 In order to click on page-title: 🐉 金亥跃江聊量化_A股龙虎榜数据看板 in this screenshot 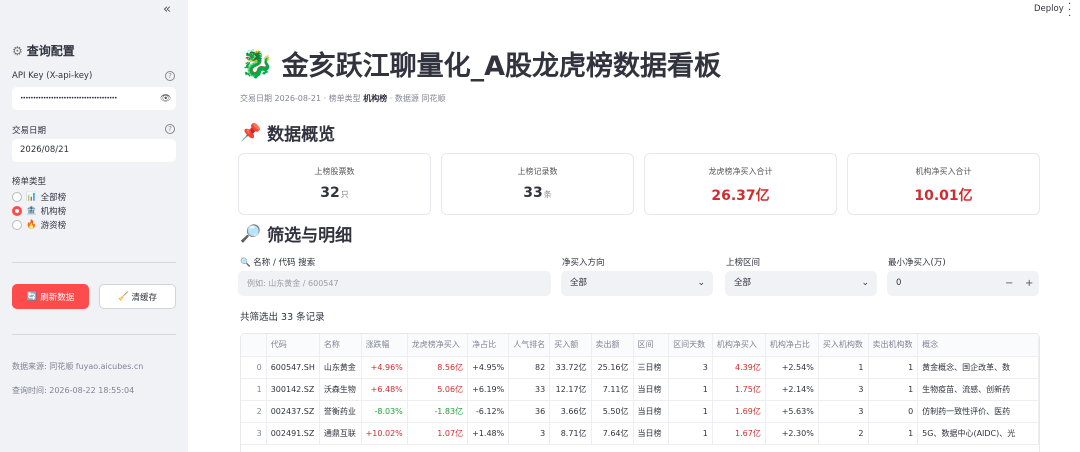, I will do `click(480, 63)`.